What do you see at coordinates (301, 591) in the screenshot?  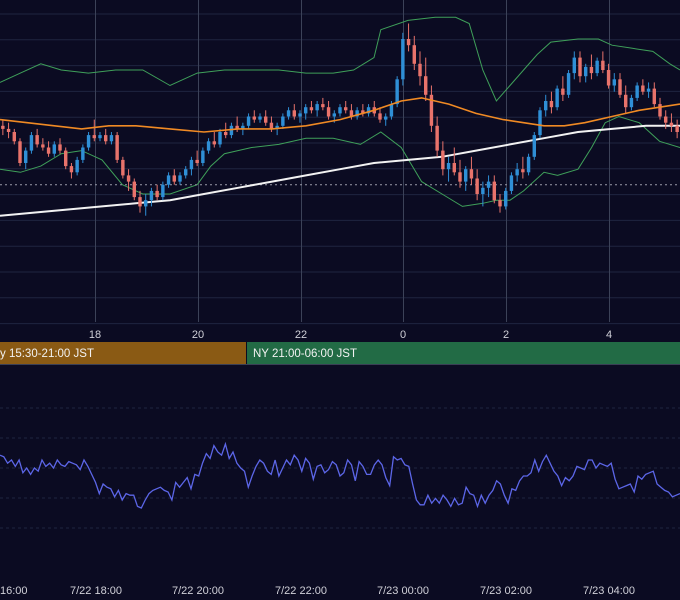 I see `oscillator-x-tick-label: 7/22 22:00` at bounding box center [301, 591].